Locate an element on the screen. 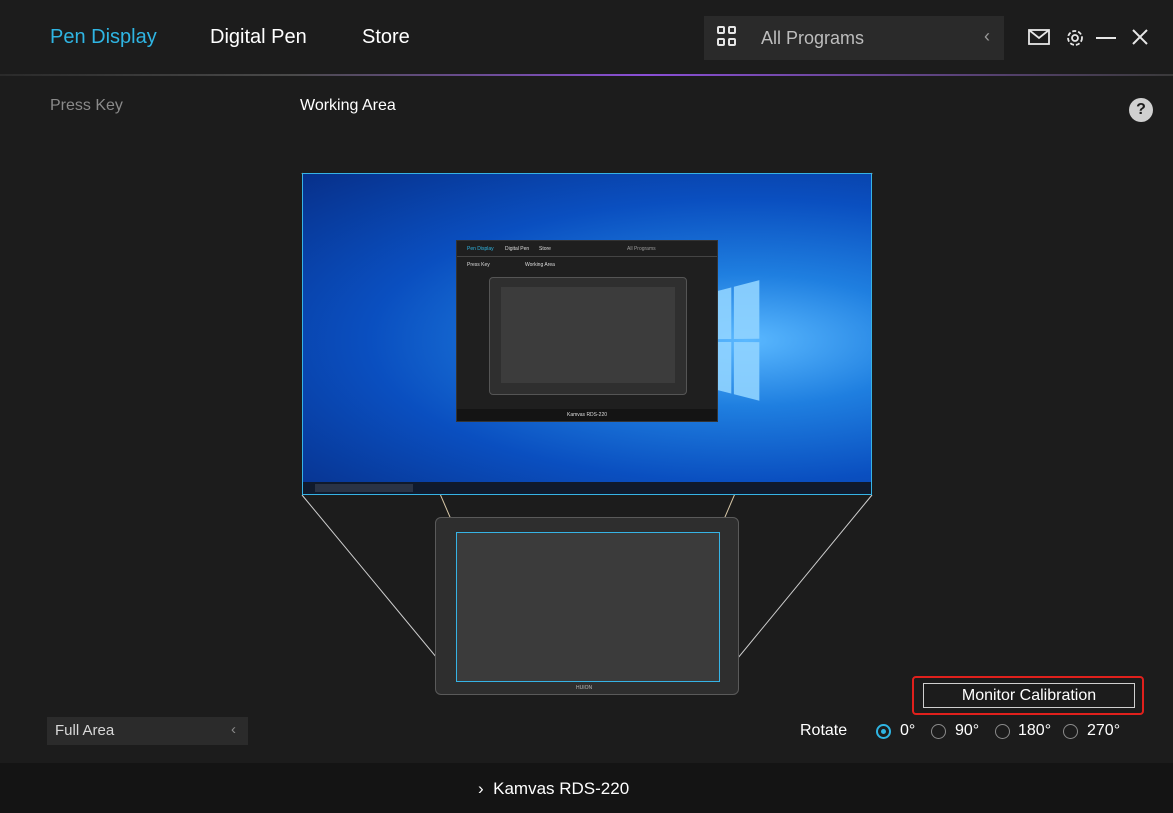  tablet-active-area is located at coordinates (588, 607).